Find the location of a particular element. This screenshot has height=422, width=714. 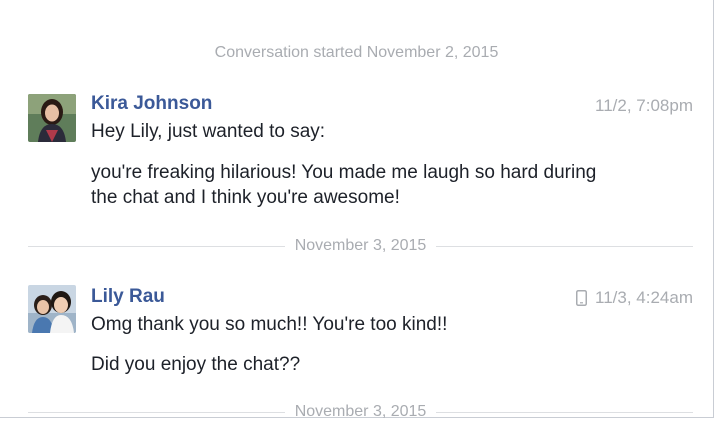

message-text: Did you enjoy the chat?? is located at coordinates (196, 364).